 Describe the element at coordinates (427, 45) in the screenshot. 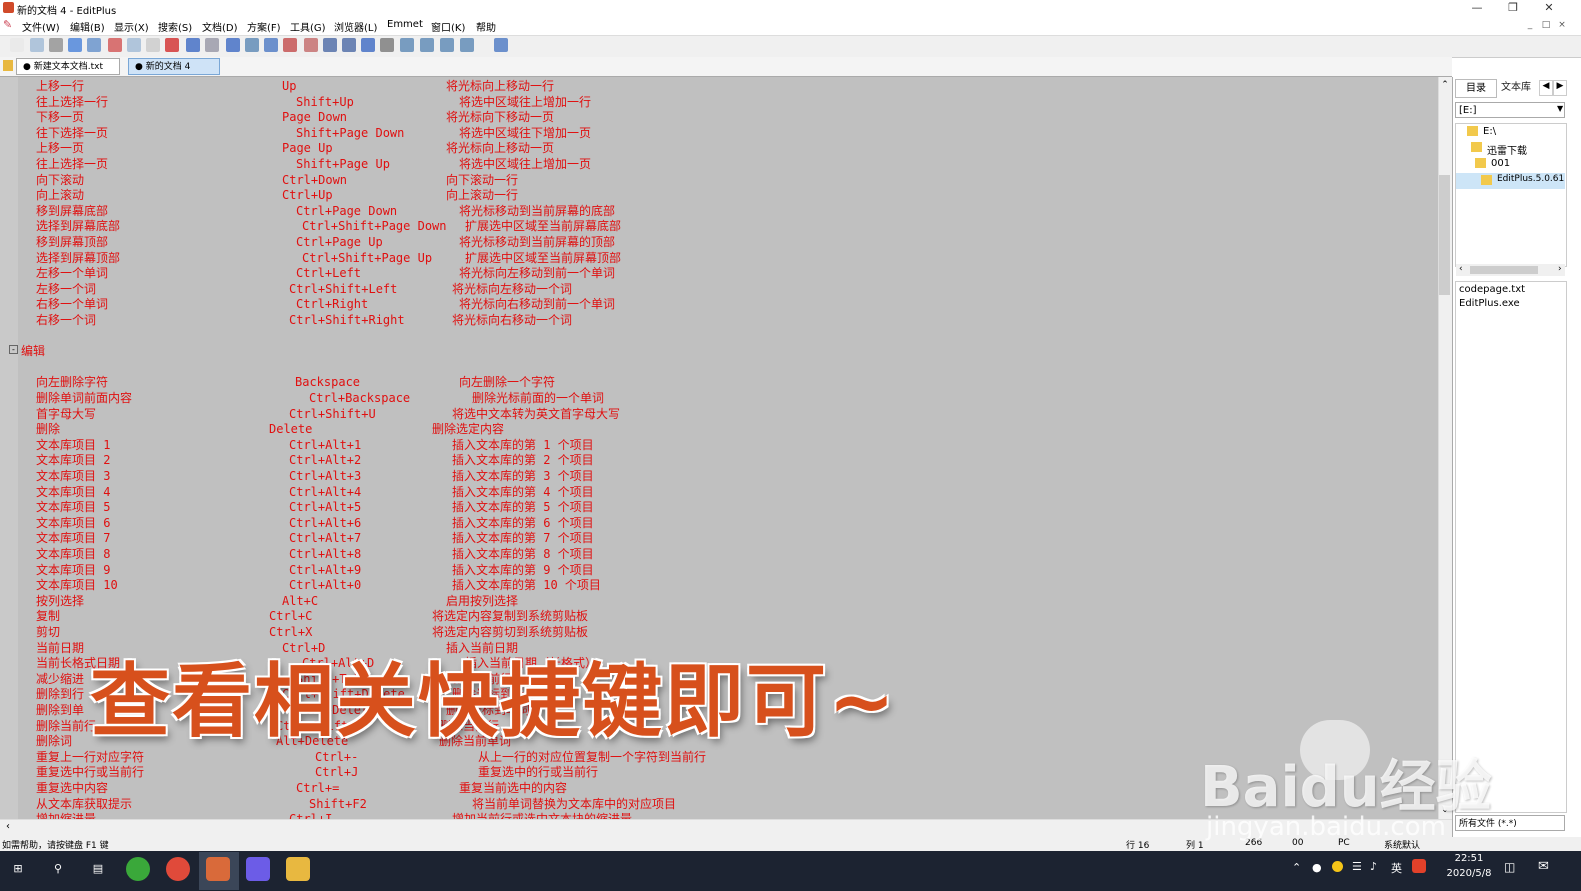

I see `view2-icon` at that location.